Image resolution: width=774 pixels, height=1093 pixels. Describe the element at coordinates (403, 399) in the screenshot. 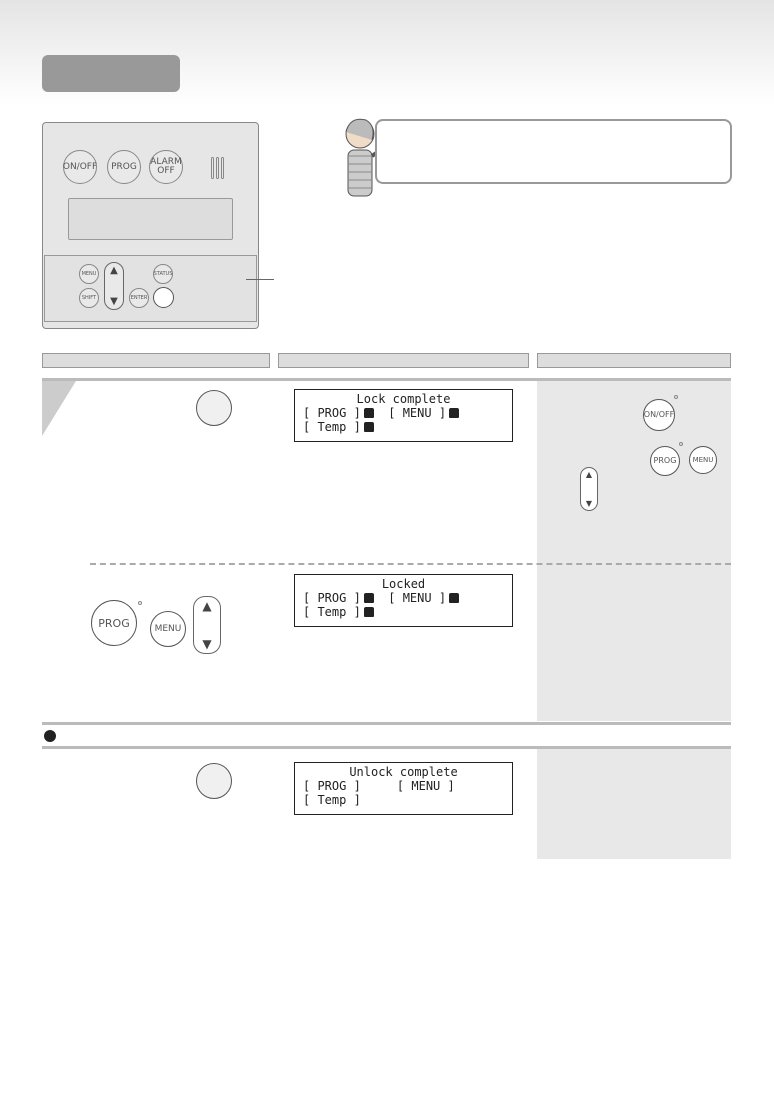

I see `lcd-title: Lock complete` at that location.